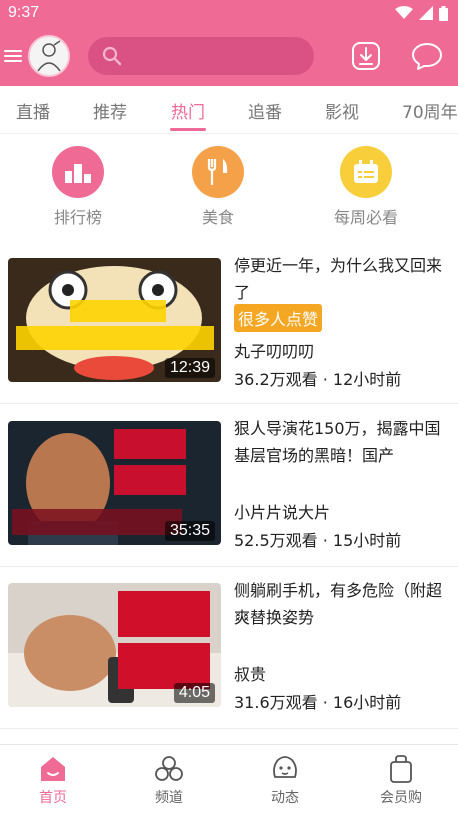 The image size is (458, 820). What do you see at coordinates (189, 531) in the screenshot?
I see `video-duration: 35:35` at bounding box center [189, 531].